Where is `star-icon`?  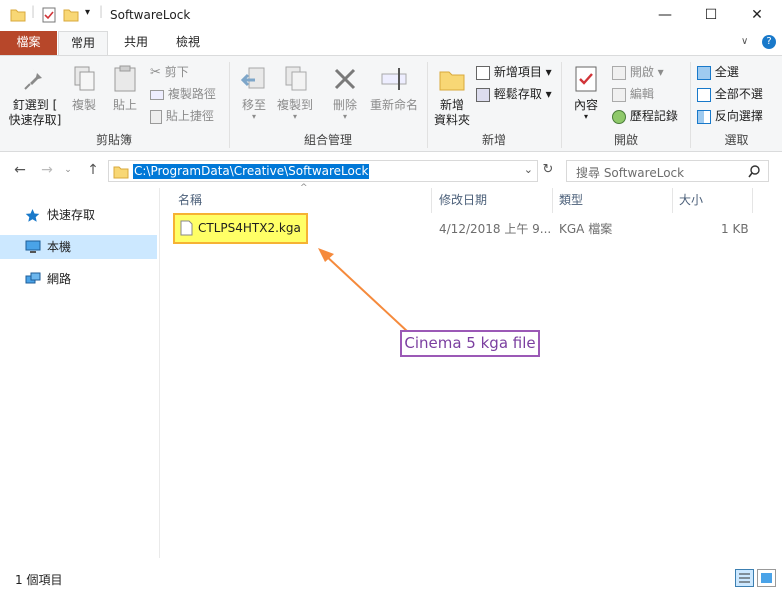 star-icon is located at coordinates (32, 215).